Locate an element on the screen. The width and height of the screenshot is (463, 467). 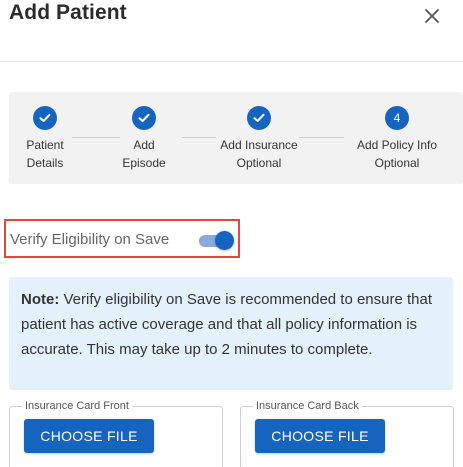
verify-eligibility-label: Verify Eligibility on Save is located at coordinates (90, 239).